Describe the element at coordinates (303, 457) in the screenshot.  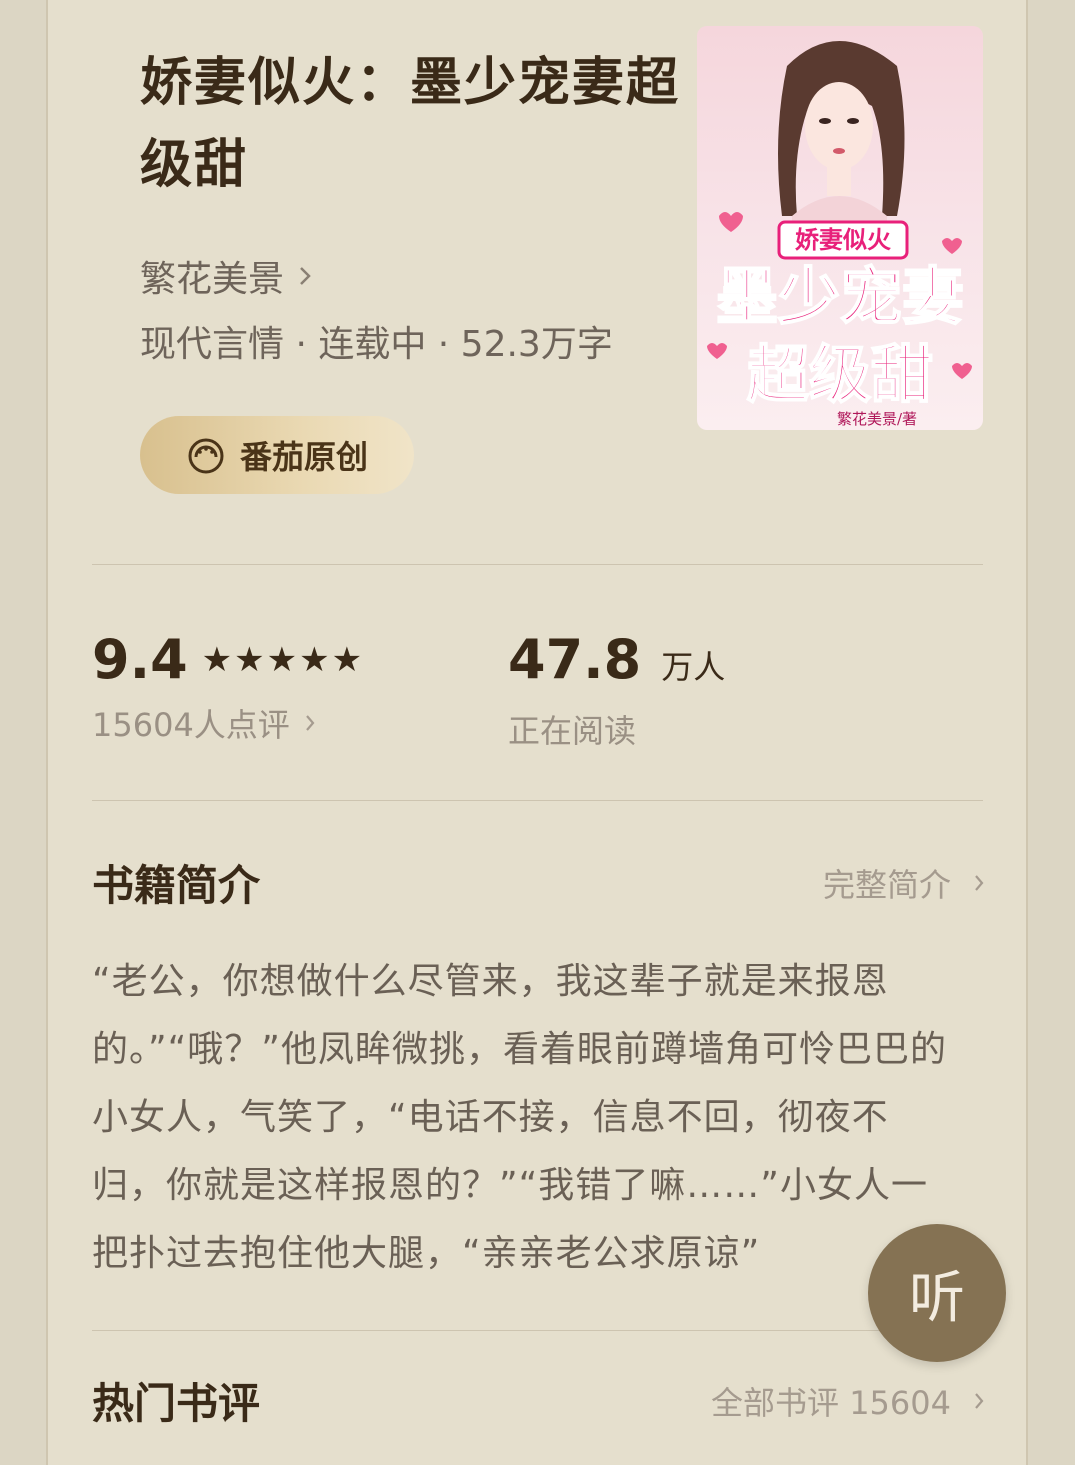
I see `badge-label: 番茄原创` at that location.